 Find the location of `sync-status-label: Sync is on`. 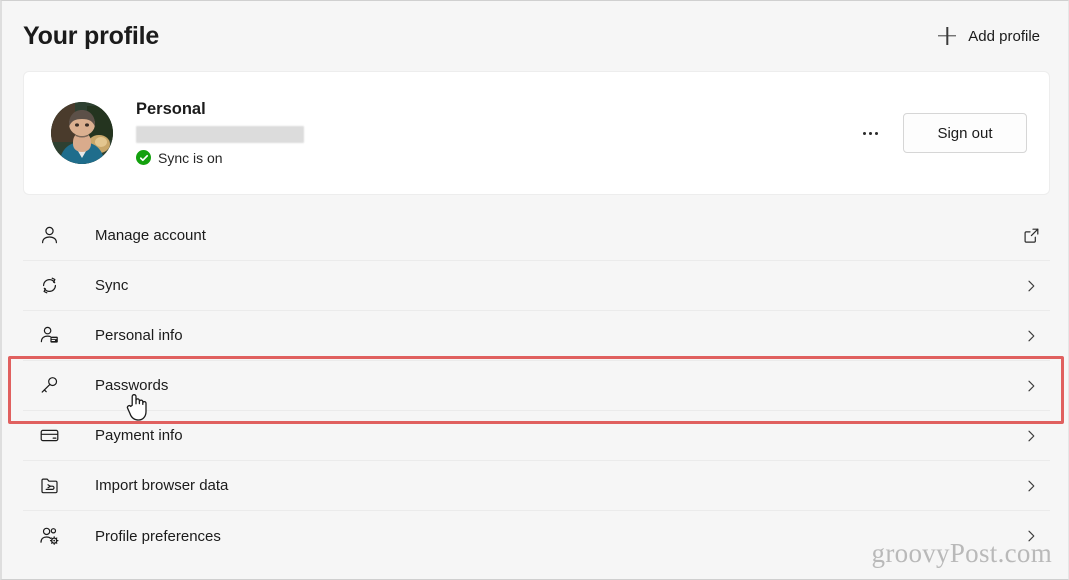

sync-status-label: Sync is on is located at coordinates (190, 157).